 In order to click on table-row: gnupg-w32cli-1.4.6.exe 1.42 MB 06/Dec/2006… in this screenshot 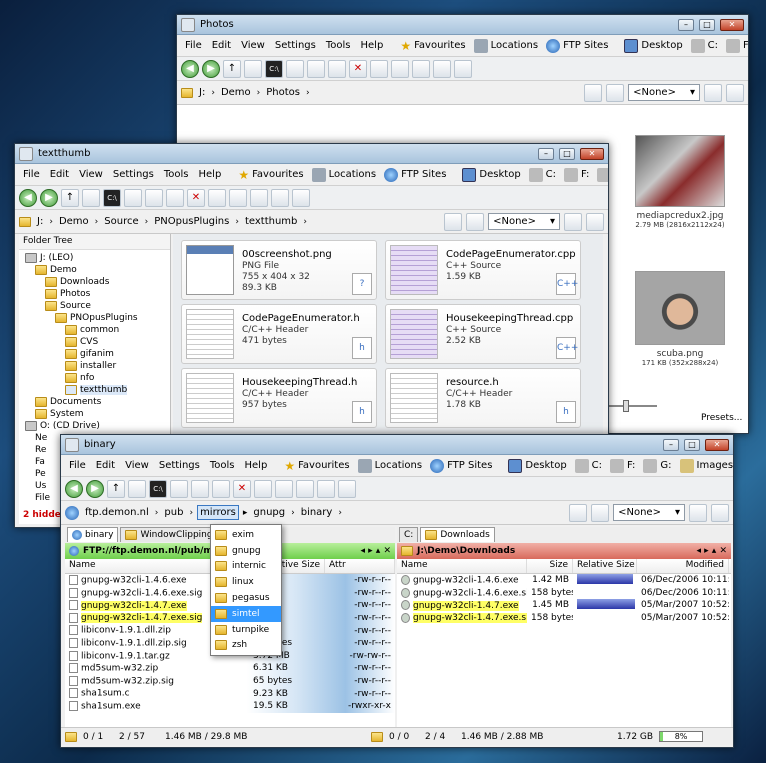, I will do `click(564, 580)`.